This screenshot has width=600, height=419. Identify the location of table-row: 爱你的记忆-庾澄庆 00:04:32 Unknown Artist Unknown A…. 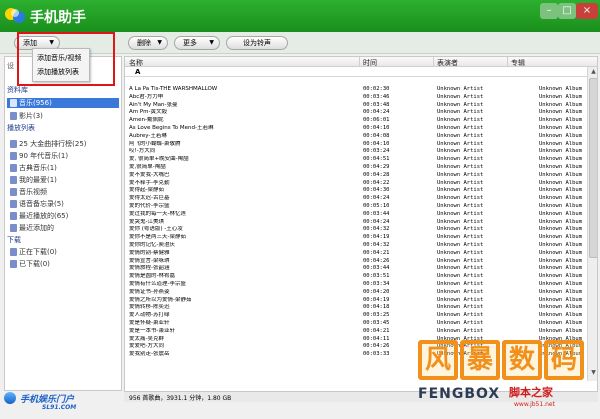
(356, 246).